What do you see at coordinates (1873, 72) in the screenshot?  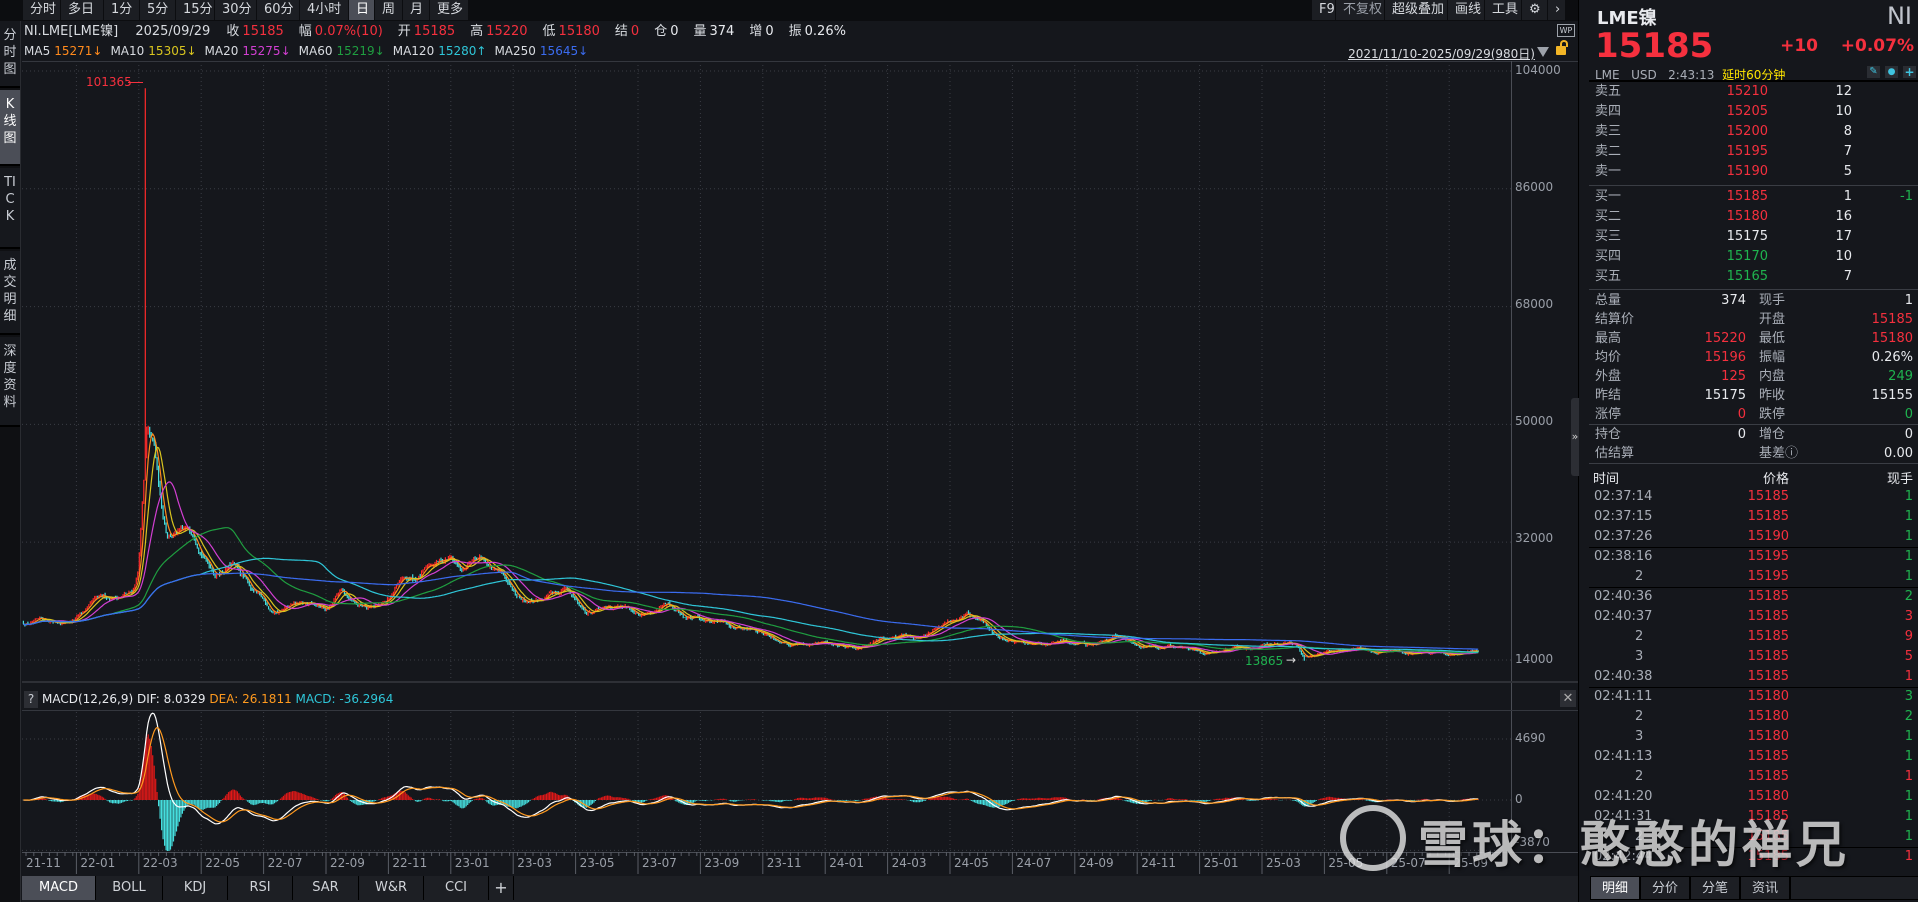 I see `pencil-icon: ✎` at bounding box center [1873, 72].